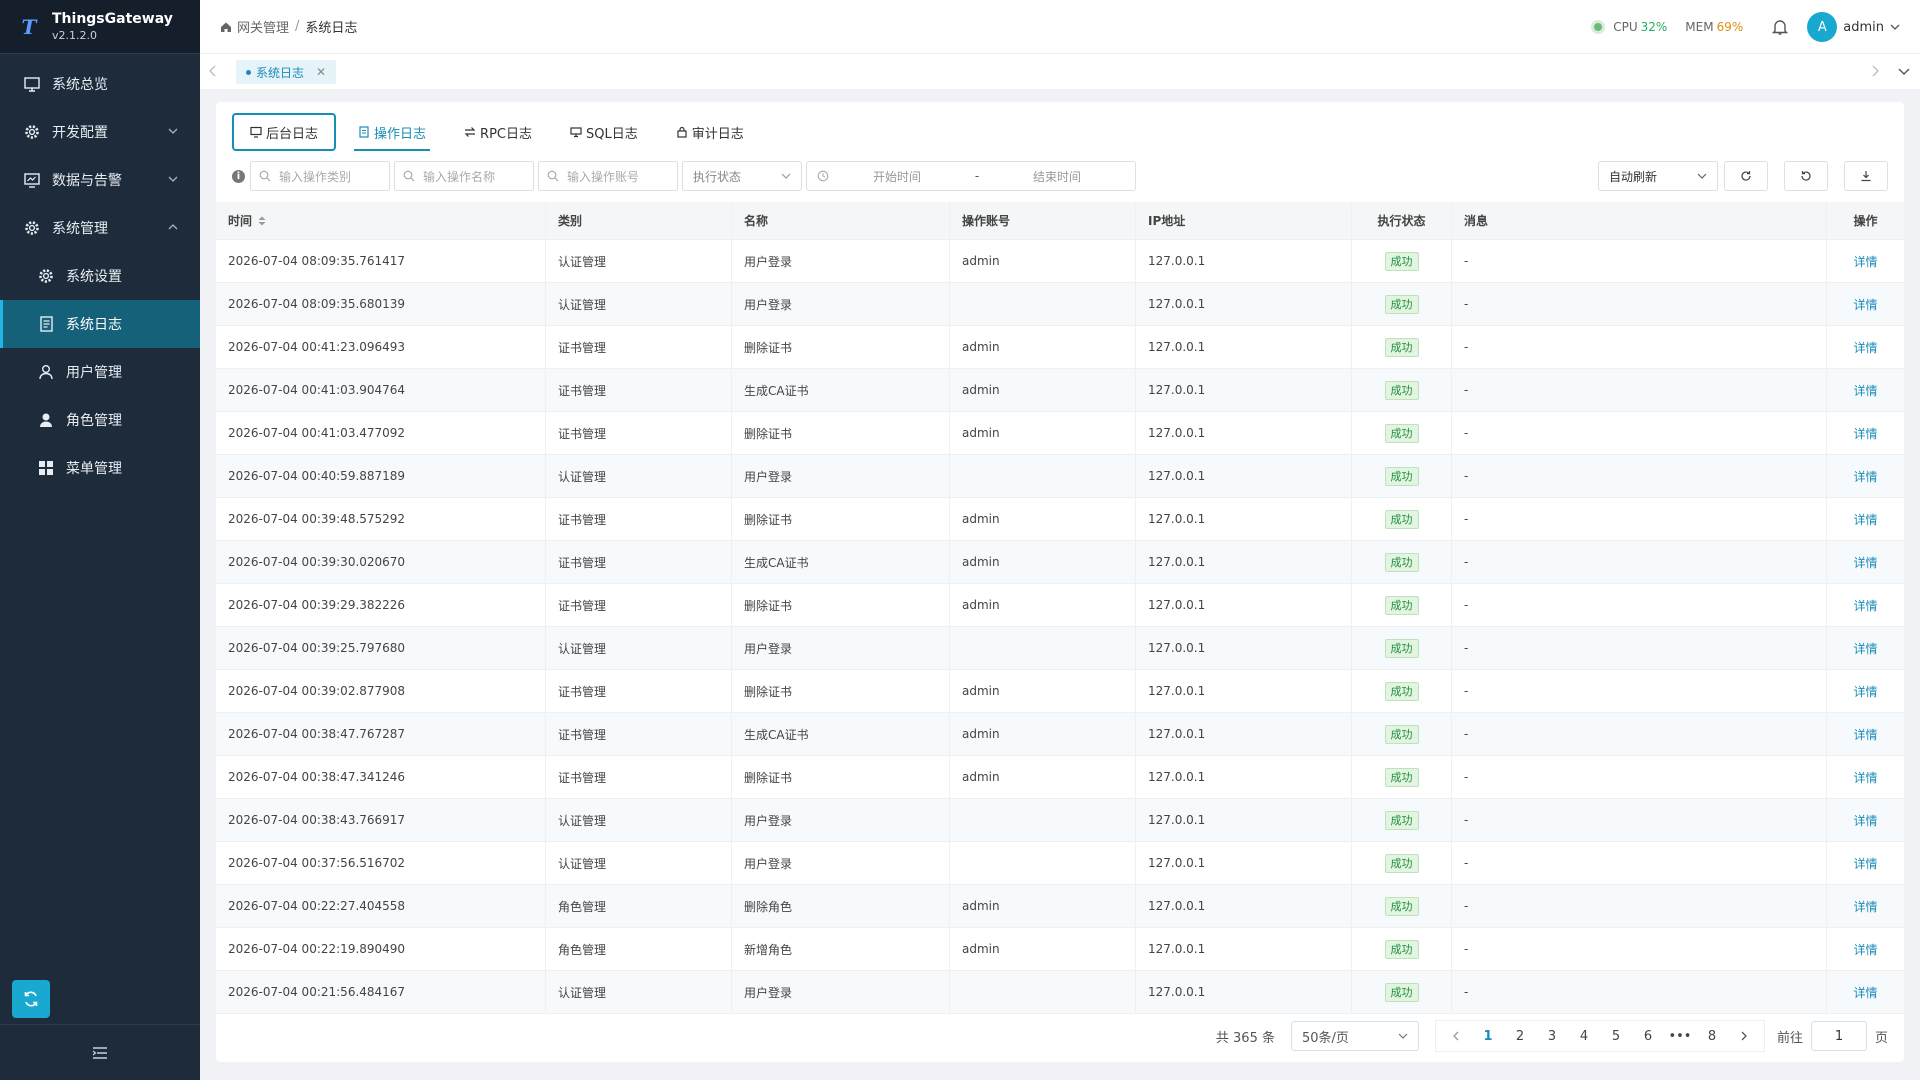  Describe the element at coordinates (100, 468) in the screenshot. I see `sidebar-item-menu-management: 菜单管理` at that location.